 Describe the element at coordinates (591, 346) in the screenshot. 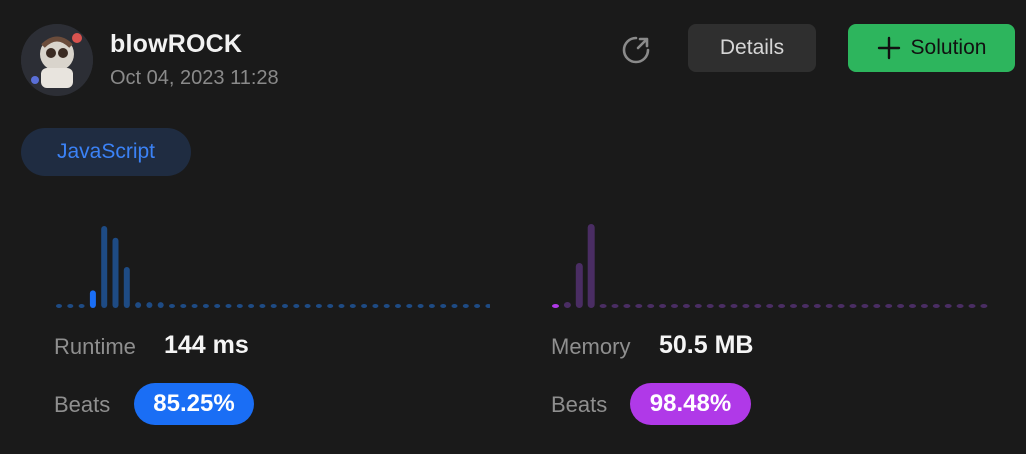

I see `memory-label: Memory` at that location.